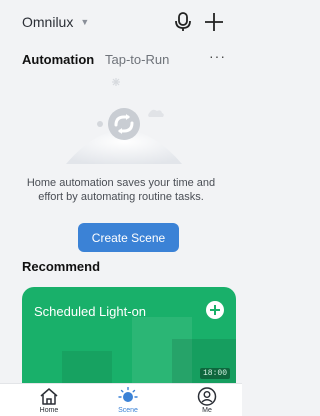 The image size is (320, 416). I want to click on scene-icon, so click(128, 394).